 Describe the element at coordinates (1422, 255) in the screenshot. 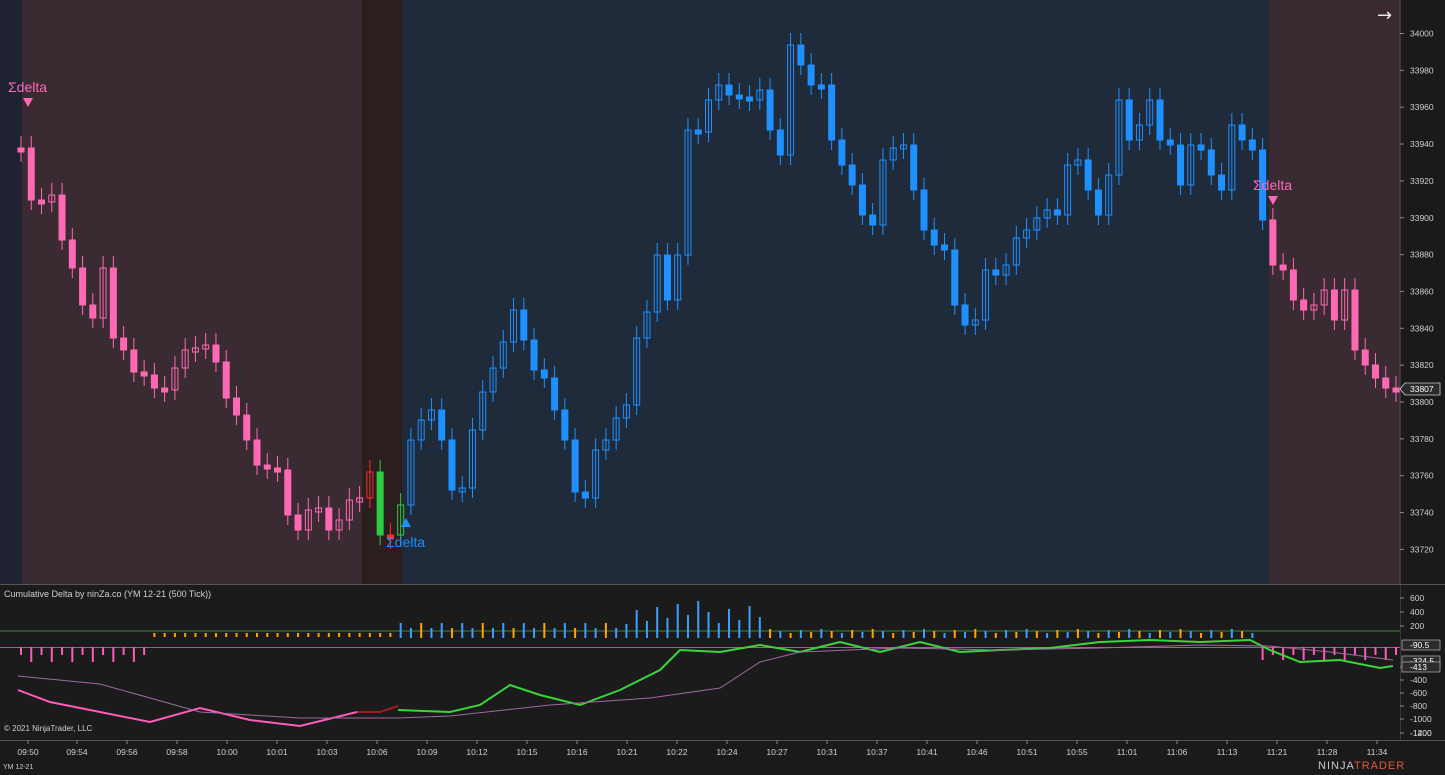

I see `price-tick-label: 33880` at that location.